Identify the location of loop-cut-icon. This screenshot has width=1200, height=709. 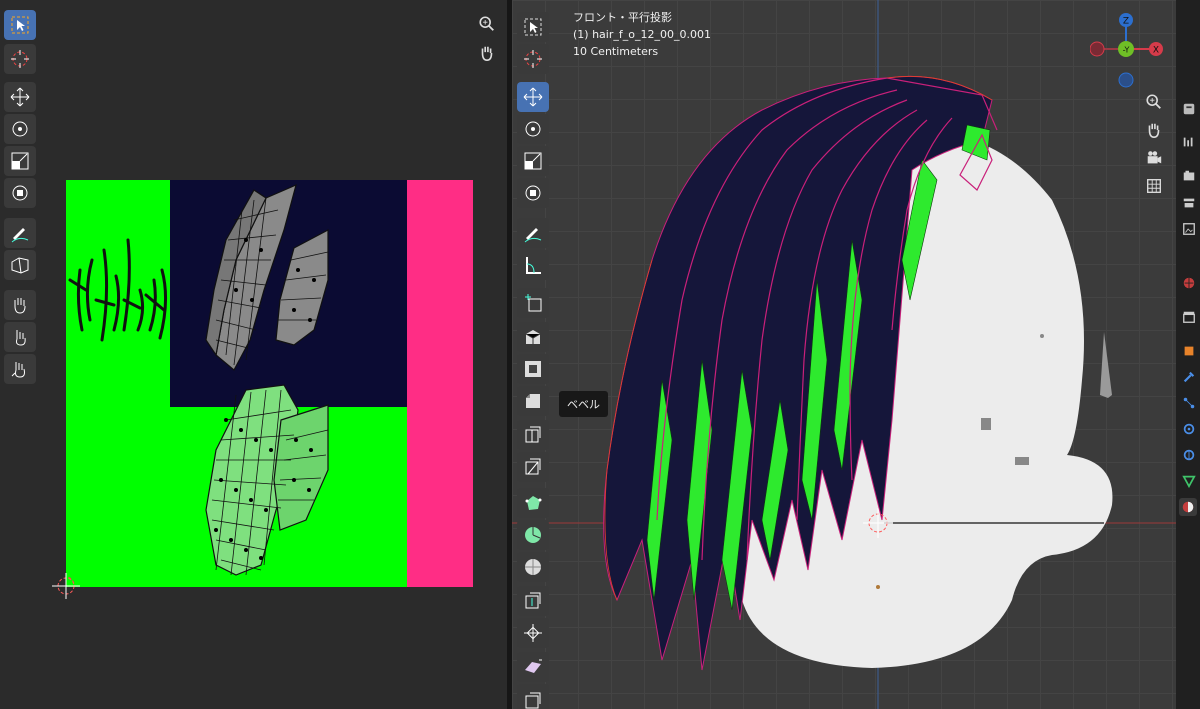
(533, 435).